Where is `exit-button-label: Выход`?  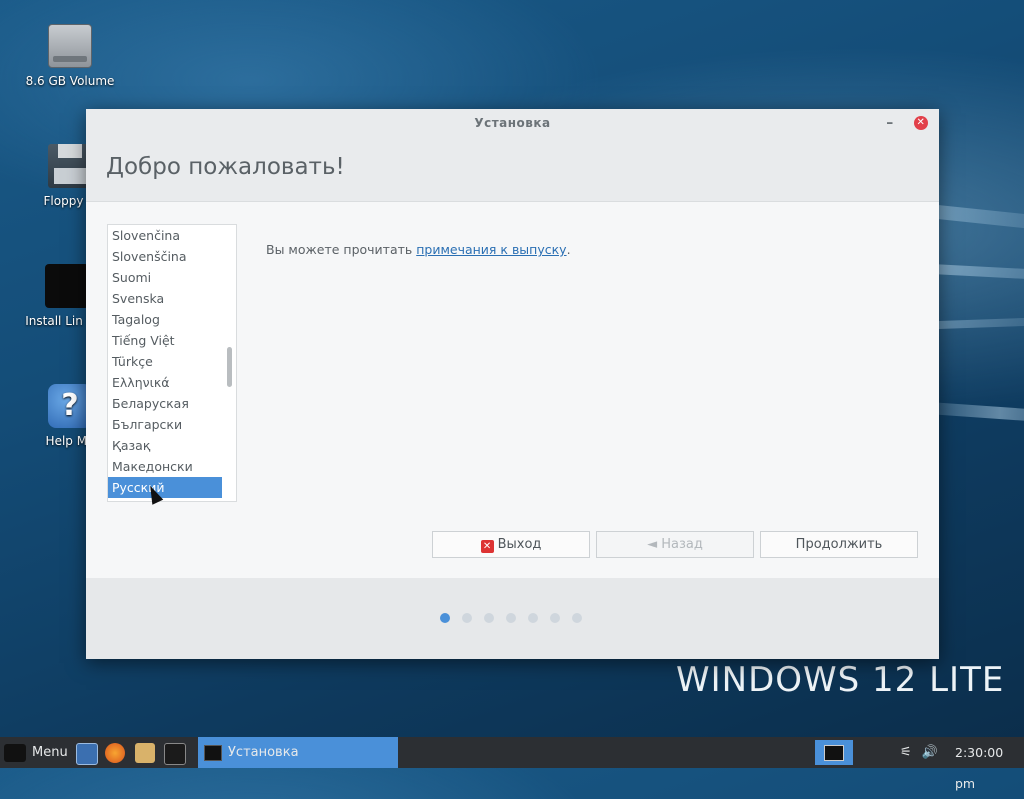
exit-button-label: Выход is located at coordinates (519, 544).